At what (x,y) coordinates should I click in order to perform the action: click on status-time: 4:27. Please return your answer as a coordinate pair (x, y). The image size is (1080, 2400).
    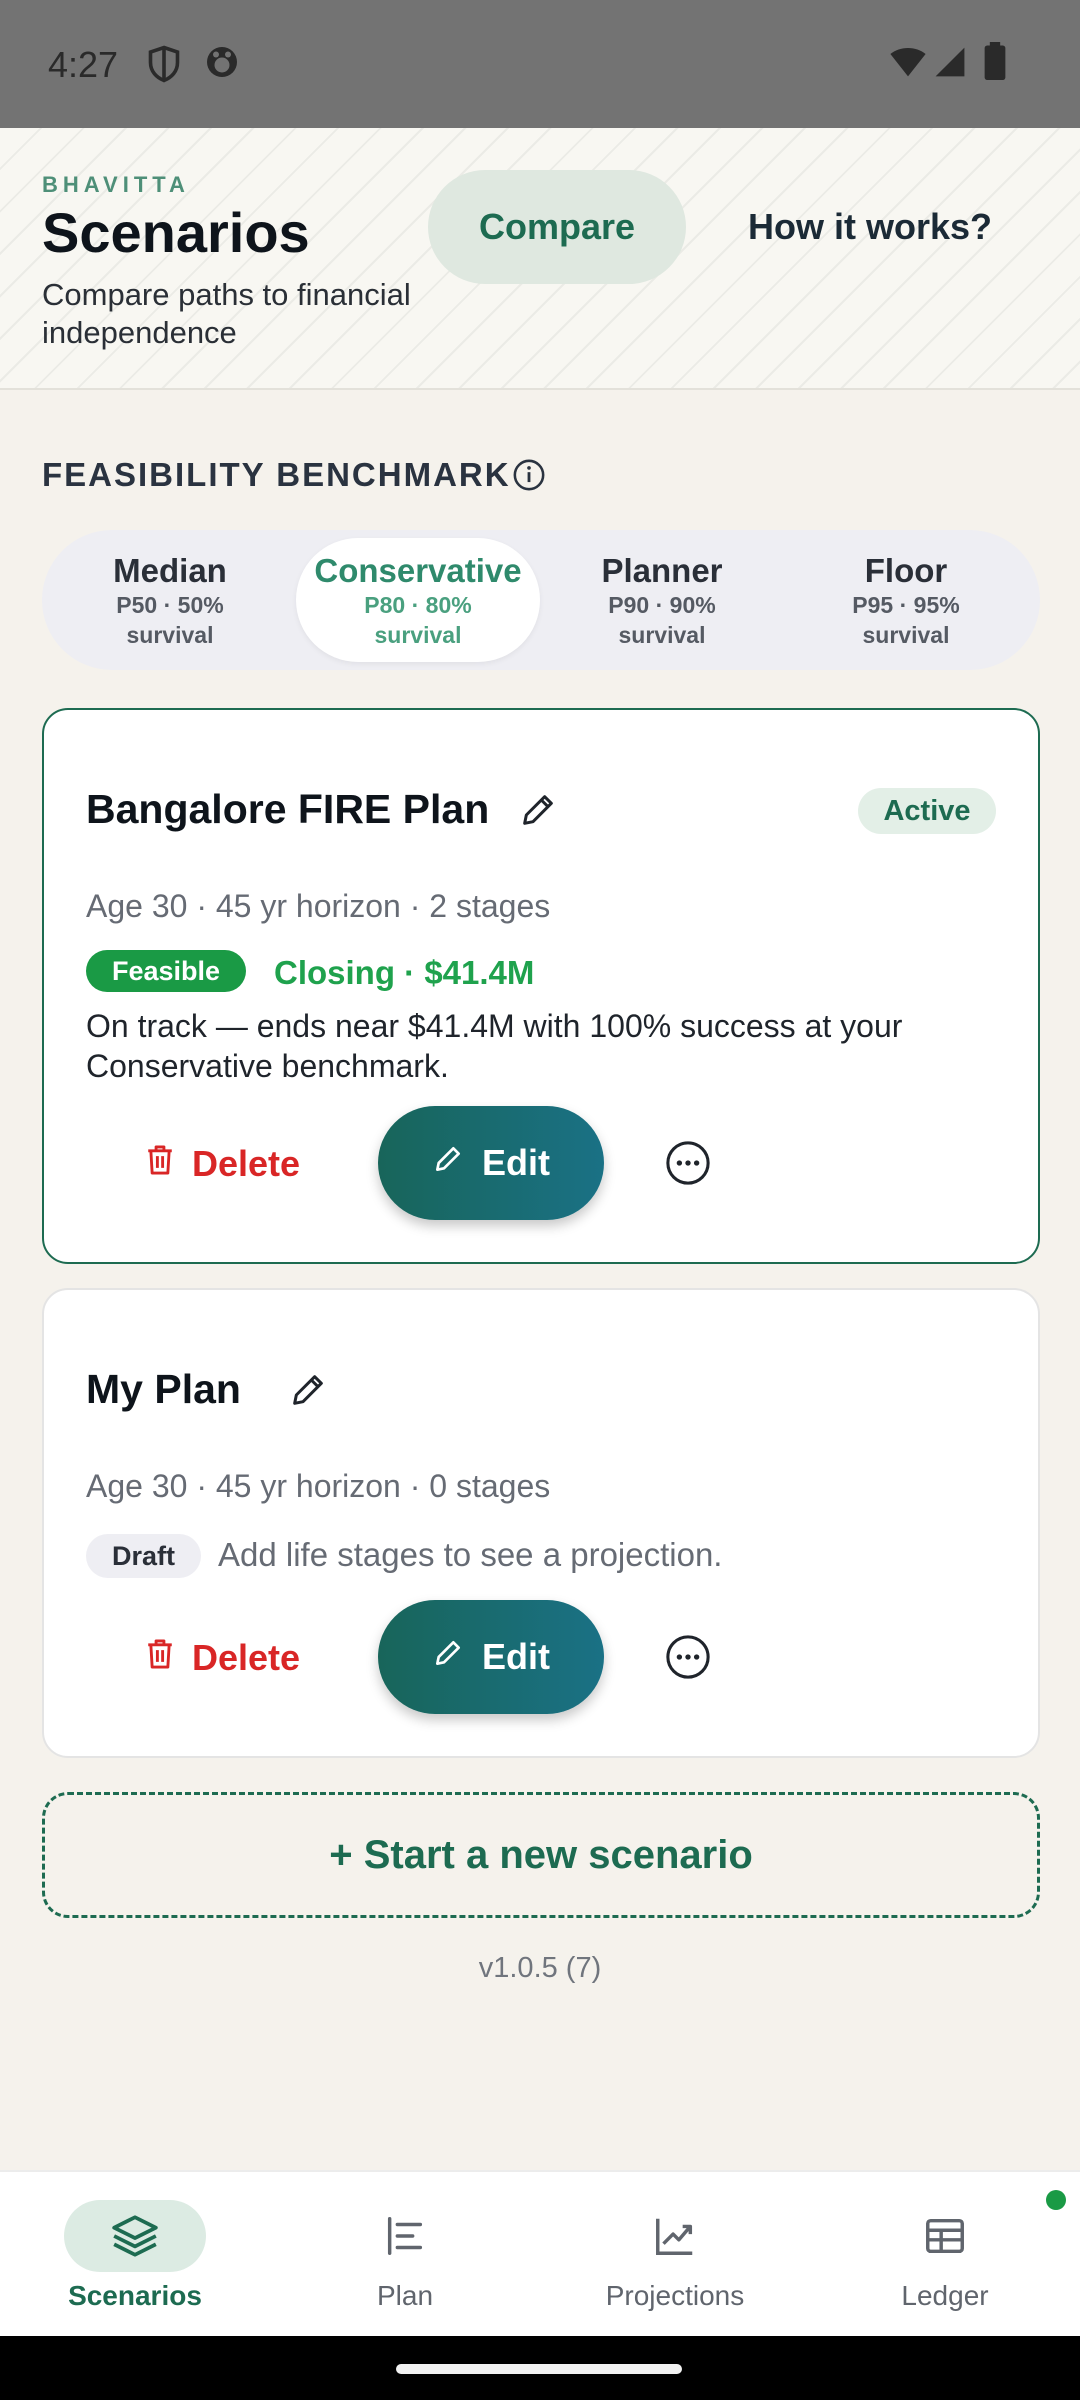
    Looking at the image, I should click on (83, 64).